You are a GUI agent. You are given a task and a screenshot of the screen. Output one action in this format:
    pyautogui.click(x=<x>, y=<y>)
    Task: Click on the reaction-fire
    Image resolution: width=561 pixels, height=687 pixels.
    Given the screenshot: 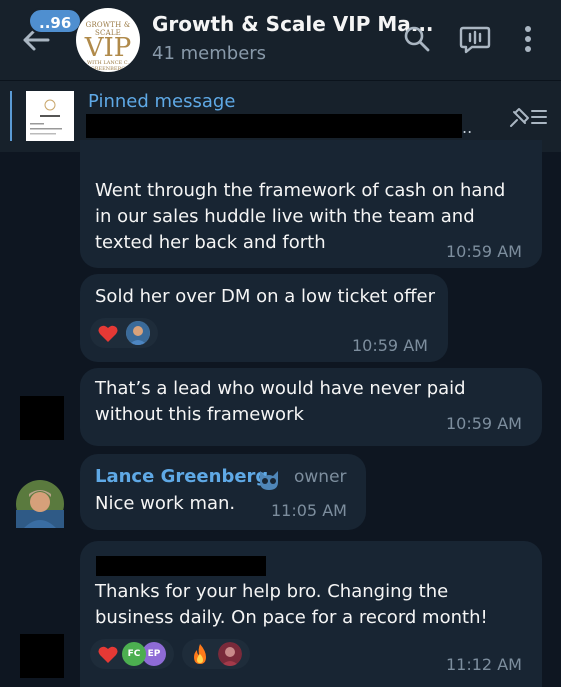 What is the action you would take?
    pyautogui.click(x=216, y=654)
    